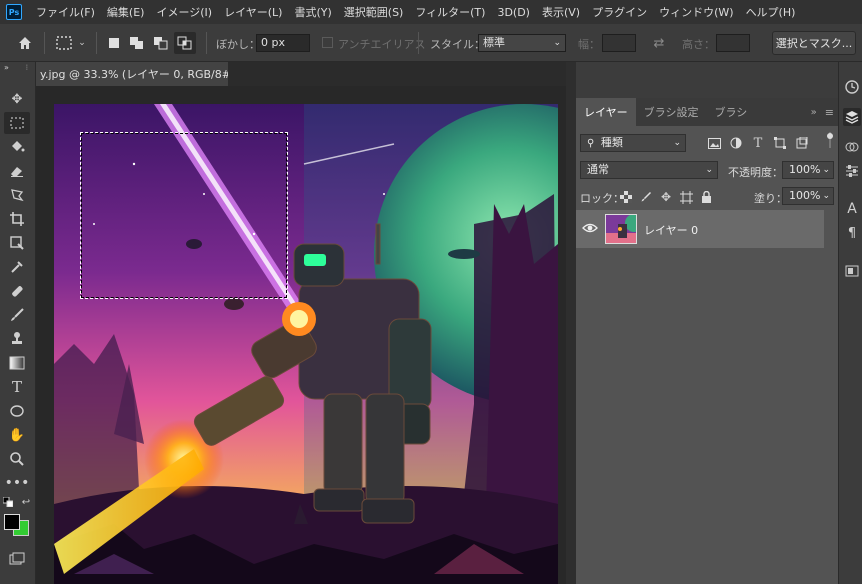  What do you see at coordinates (14, 12) in the screenshot?
I see `photoshop-logo-icon: Ps` at bounding box center [14, 12].